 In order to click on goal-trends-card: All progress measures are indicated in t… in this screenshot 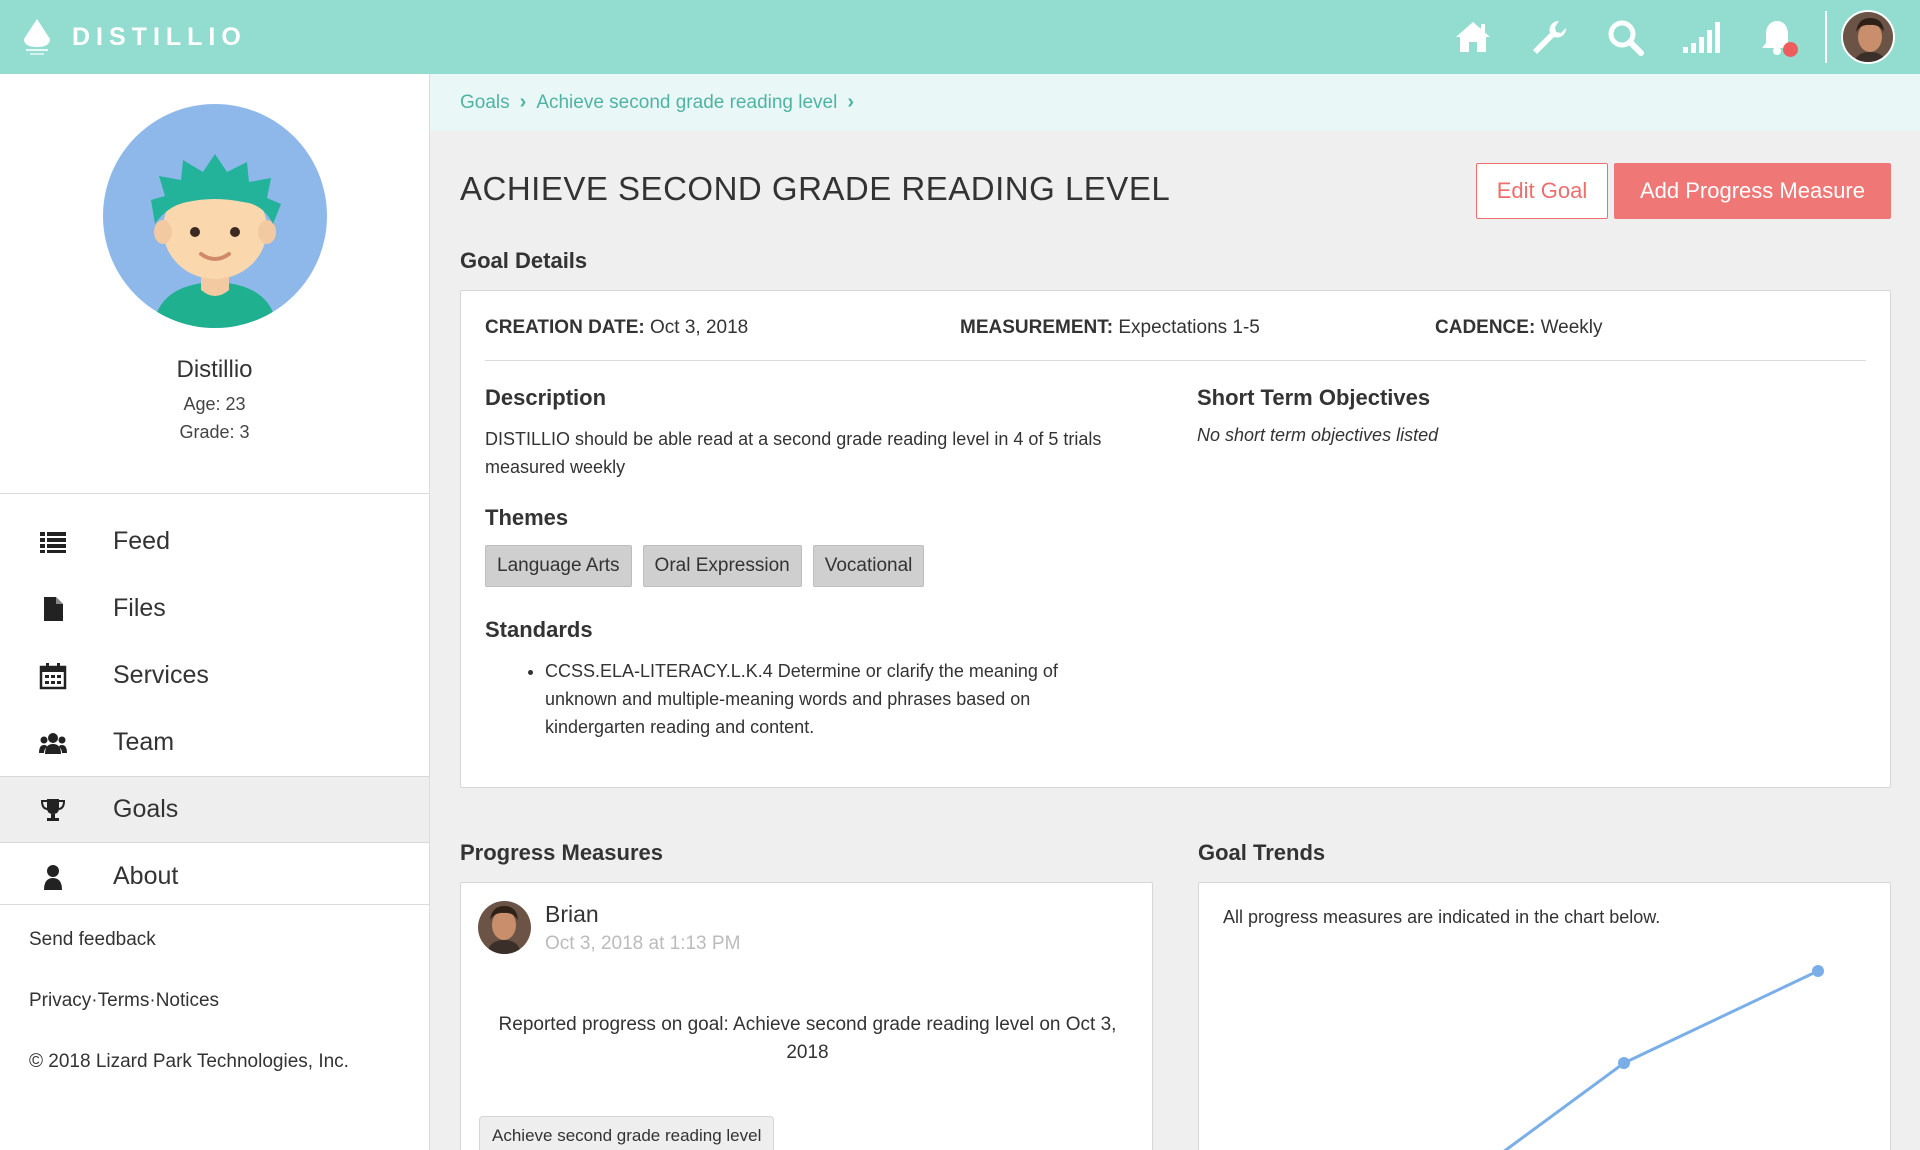, I will do `click(1544, 1016)`.